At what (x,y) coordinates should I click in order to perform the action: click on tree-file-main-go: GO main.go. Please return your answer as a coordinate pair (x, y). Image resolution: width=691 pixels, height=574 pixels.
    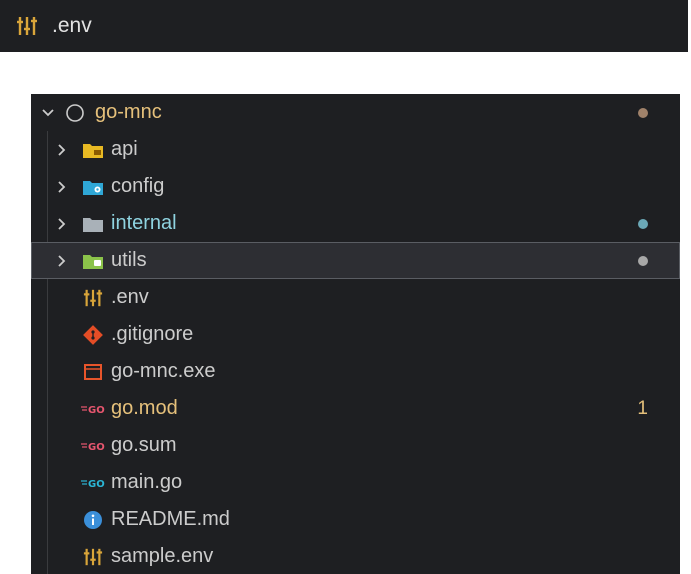
    Looking at the image, I should click on (355, 482).